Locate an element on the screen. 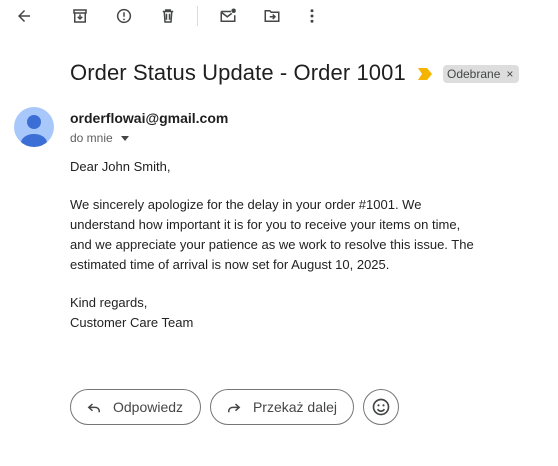 This screenshot has width=558, height=466. forward-button: Przekaż dalej is located at coordinates (282, 407).